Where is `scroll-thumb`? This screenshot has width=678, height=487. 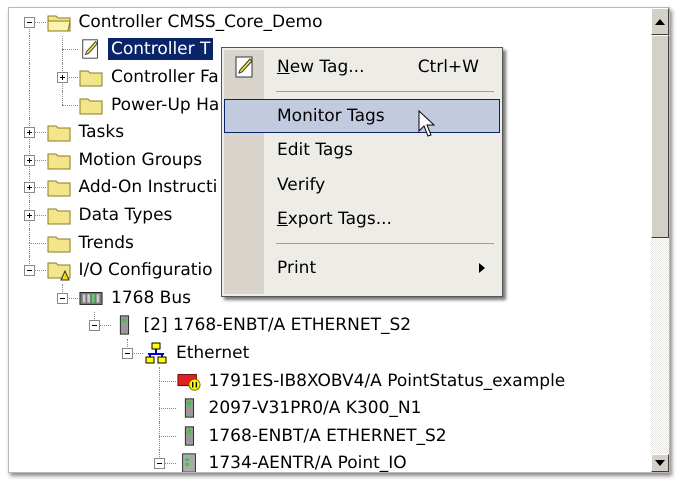
scroll-thumb is located at coordinates (660, 136).